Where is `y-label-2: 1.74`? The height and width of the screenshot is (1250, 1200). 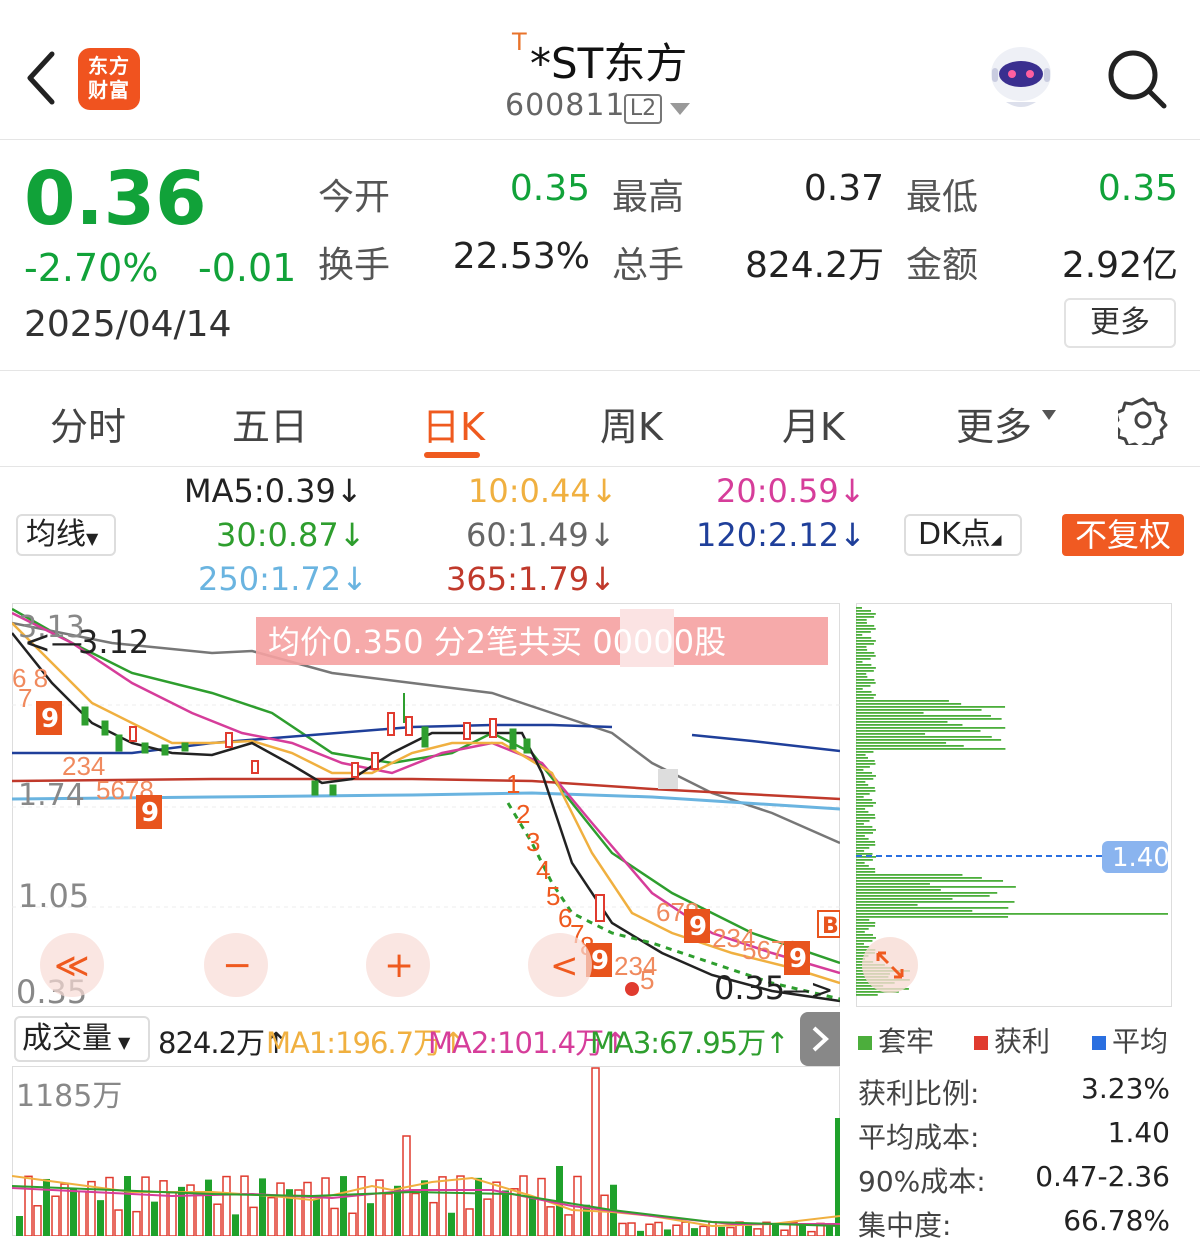
y-label-2: 1.74 is located at coordinates (51, 795).